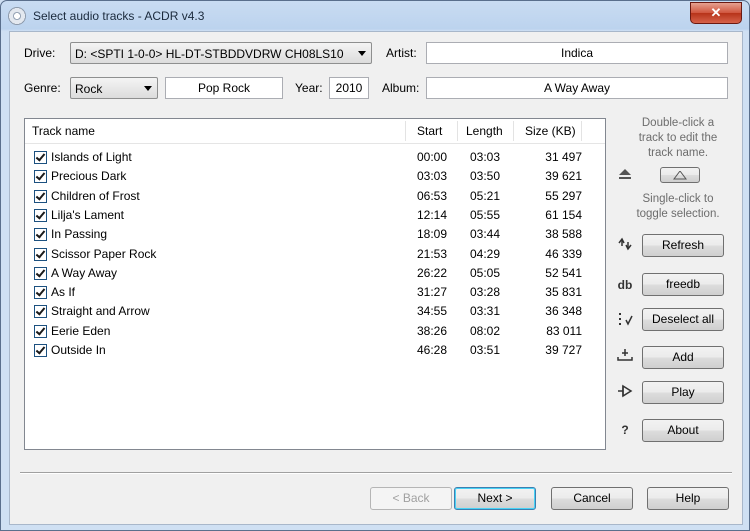 This screenshot has width=750, height=531. I want to click on table-row: Children of Frost 06:53 05:21 55 297, so click(315, 196).